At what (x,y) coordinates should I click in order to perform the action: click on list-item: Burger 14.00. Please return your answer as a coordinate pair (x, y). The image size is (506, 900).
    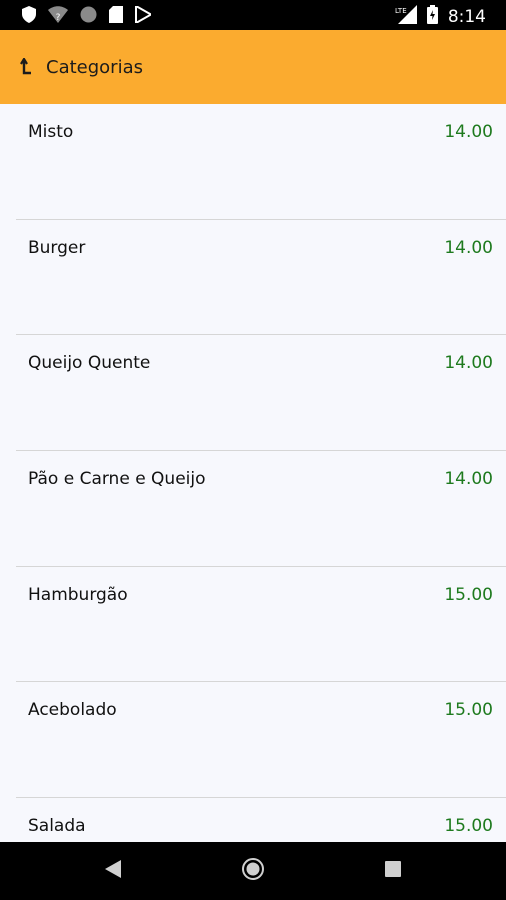
    Looking at the image, I should click on (261, 278).